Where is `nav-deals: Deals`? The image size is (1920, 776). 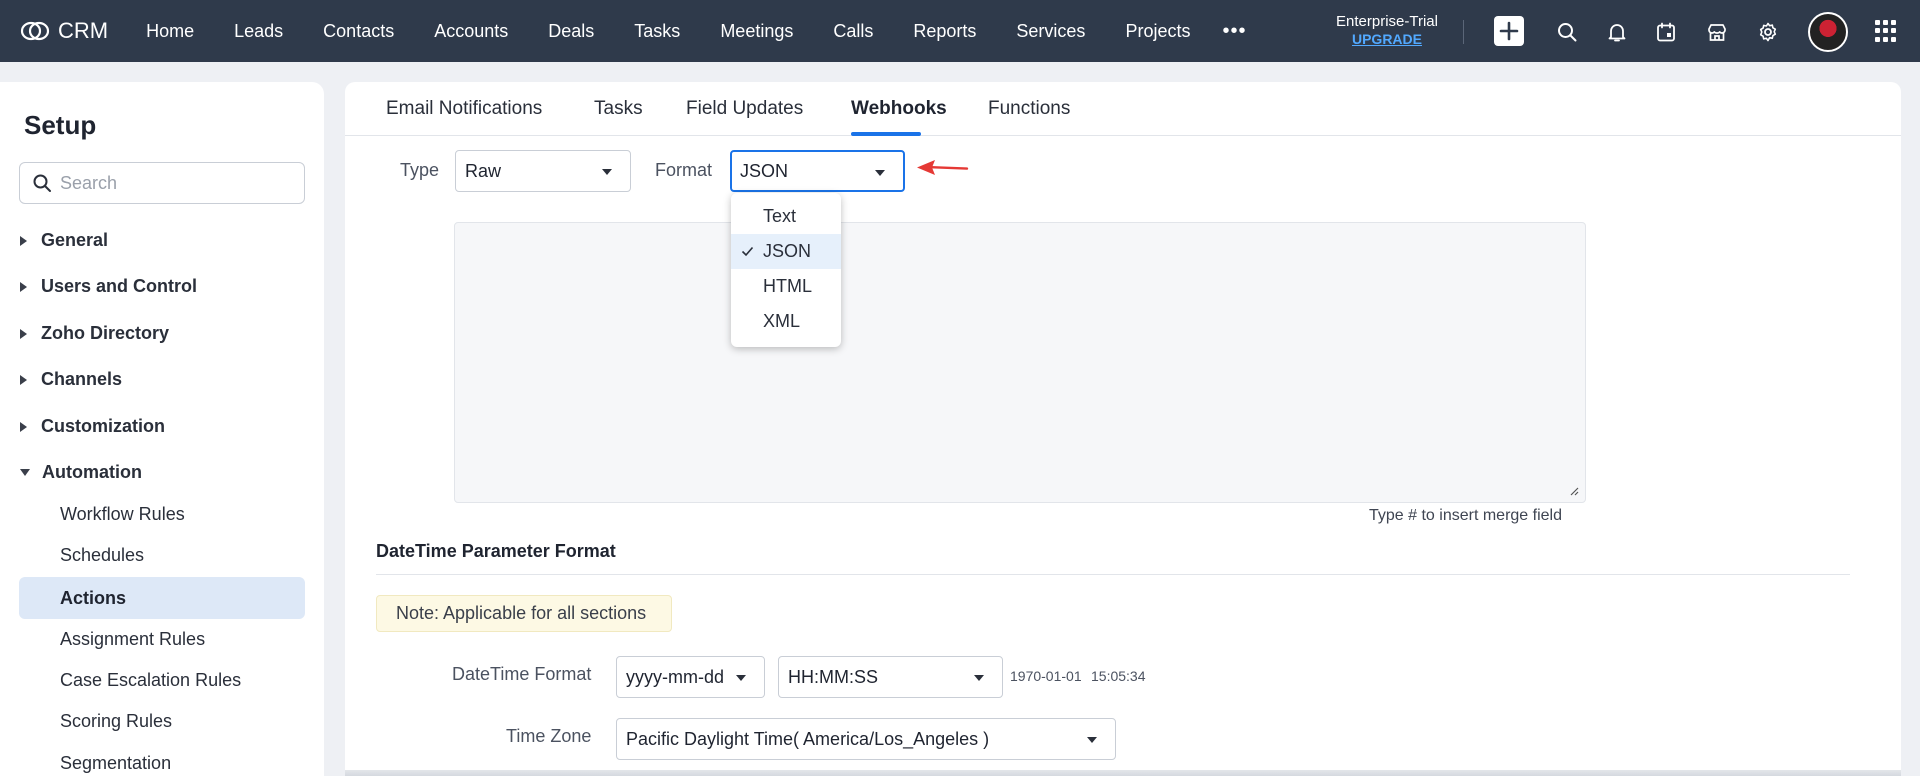
nav-deals: Deals is located at coordinates (571, 31).